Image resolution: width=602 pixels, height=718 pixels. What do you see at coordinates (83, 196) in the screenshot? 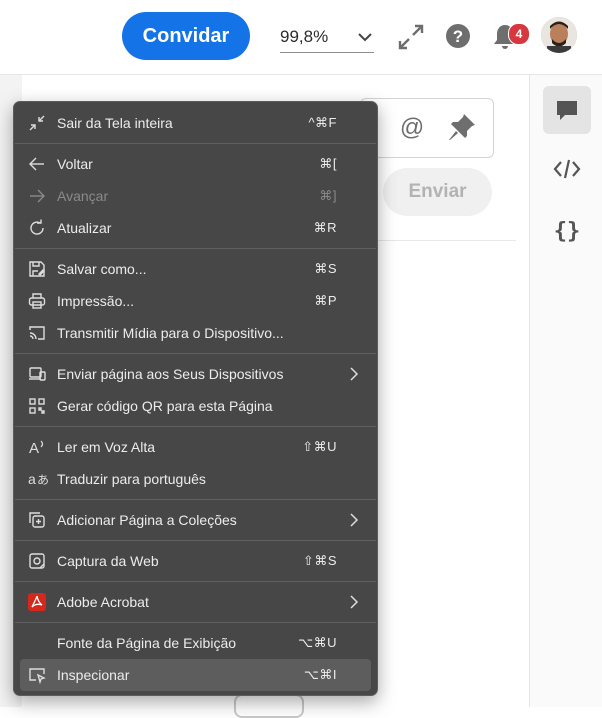
I see `menu-item-label: Avançar` at bounding box center [83, 196].